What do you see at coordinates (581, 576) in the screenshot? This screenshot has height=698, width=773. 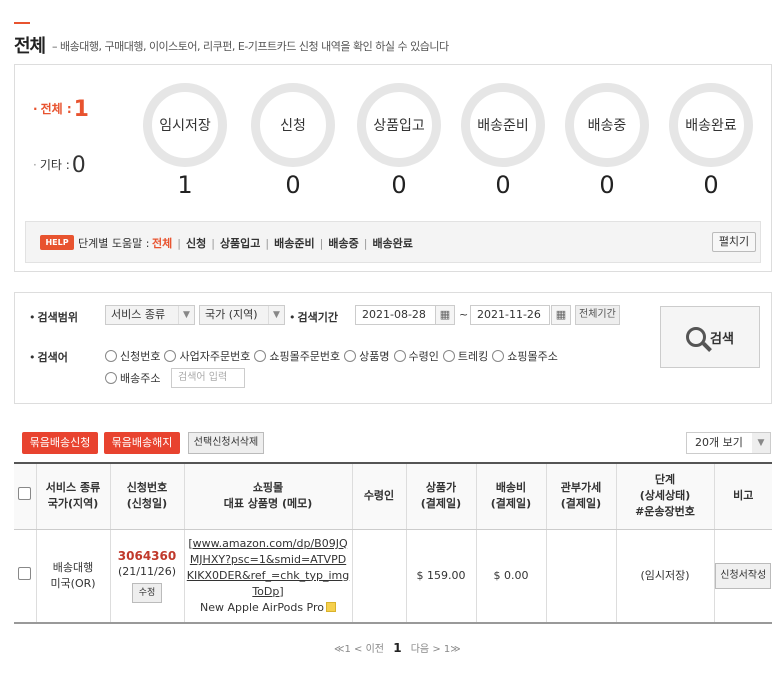 I see `row-tax` at bounding box center [581, 576].